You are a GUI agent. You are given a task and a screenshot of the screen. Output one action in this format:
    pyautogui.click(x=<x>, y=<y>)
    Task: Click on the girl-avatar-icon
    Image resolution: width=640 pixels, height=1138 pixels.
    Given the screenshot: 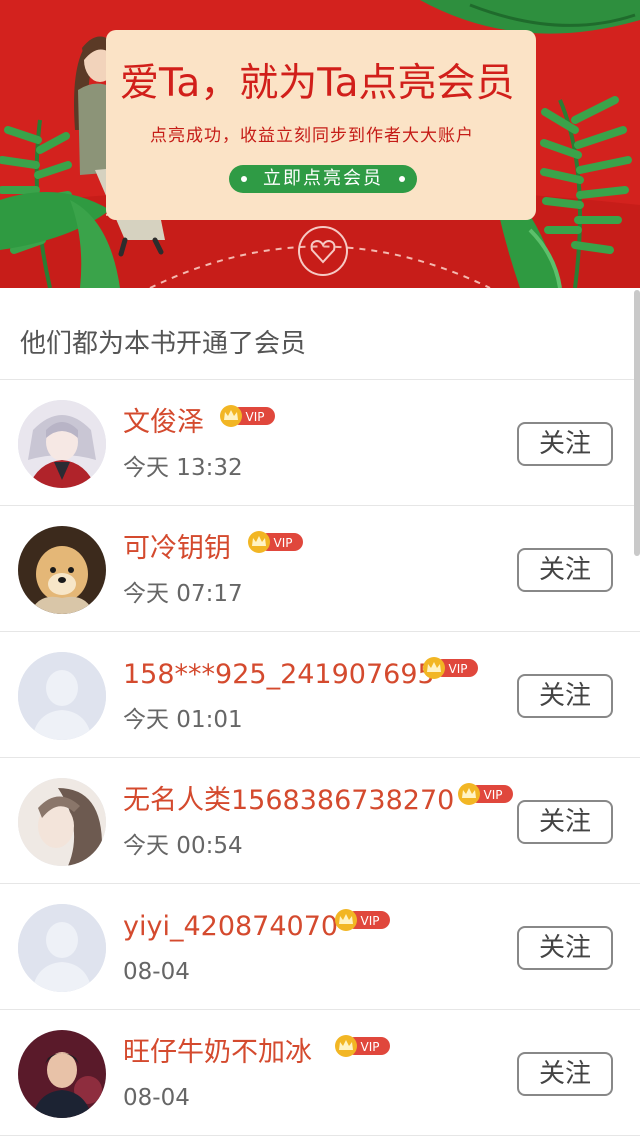 What is the action you would take?
    pyautogui.click(x=62, y=822)
    